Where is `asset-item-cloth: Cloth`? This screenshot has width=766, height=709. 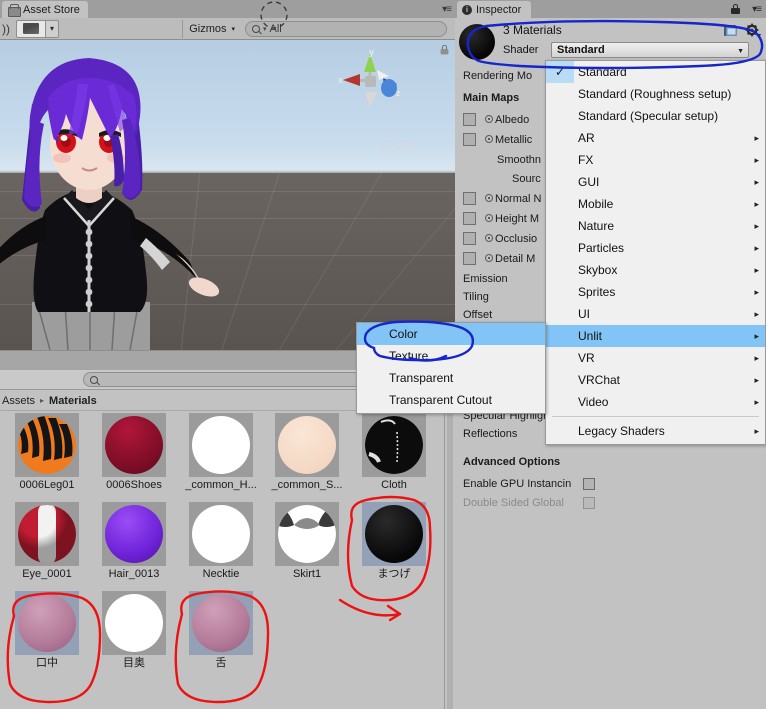 asset-item-cloth: Cloth is located at coordinates (394, 452).